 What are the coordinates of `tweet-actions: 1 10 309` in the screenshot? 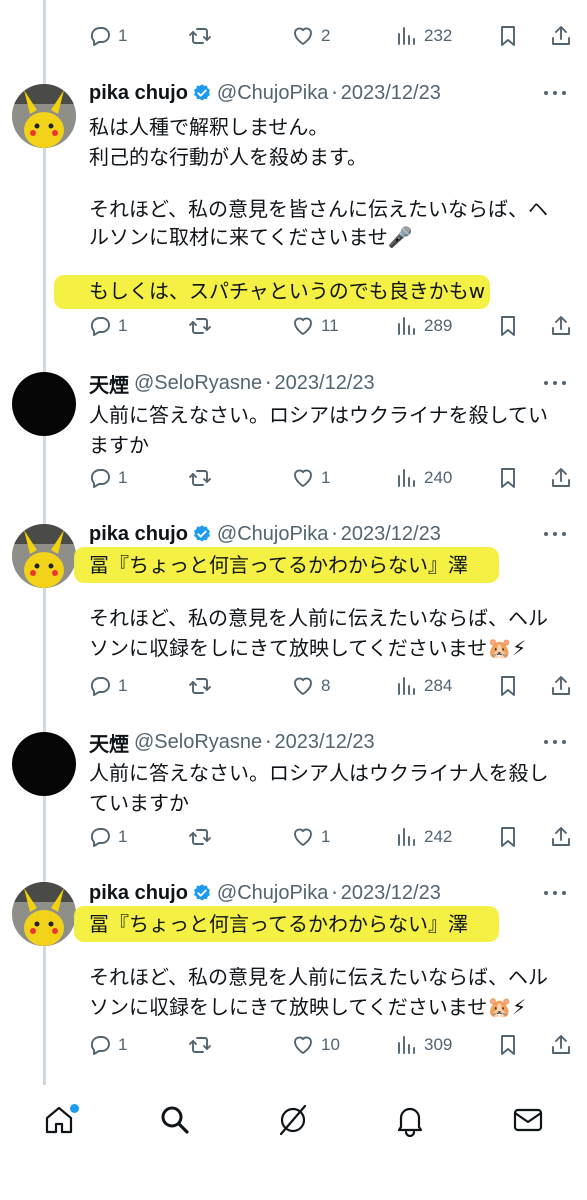 It's located at (333, 1045).